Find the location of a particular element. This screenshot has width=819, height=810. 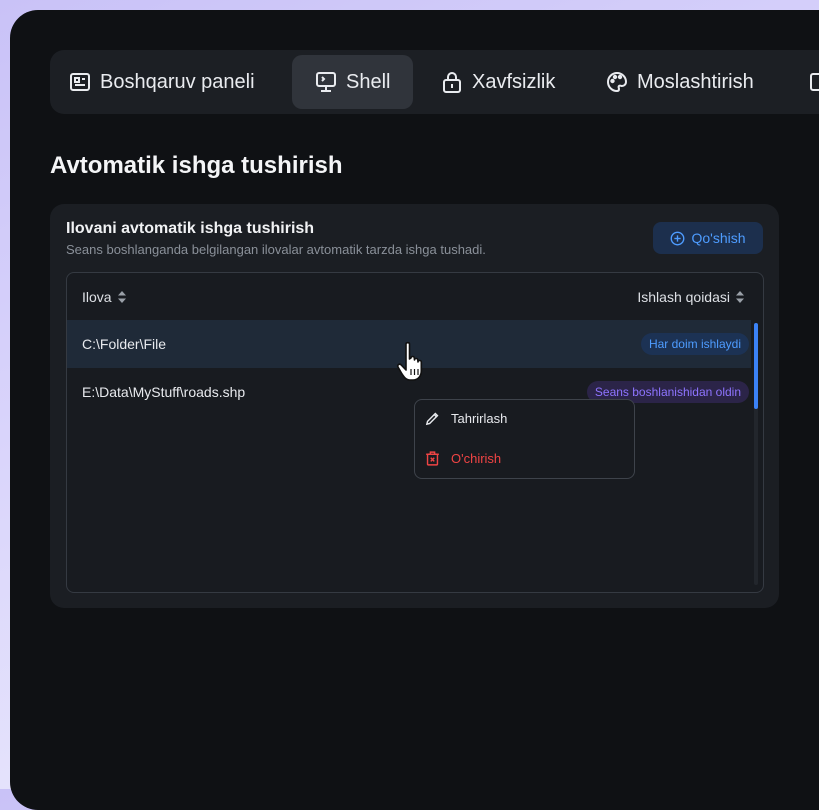

card-title: Ilovani avtomatik ishga tushirish is located at coordinates (190, 228).